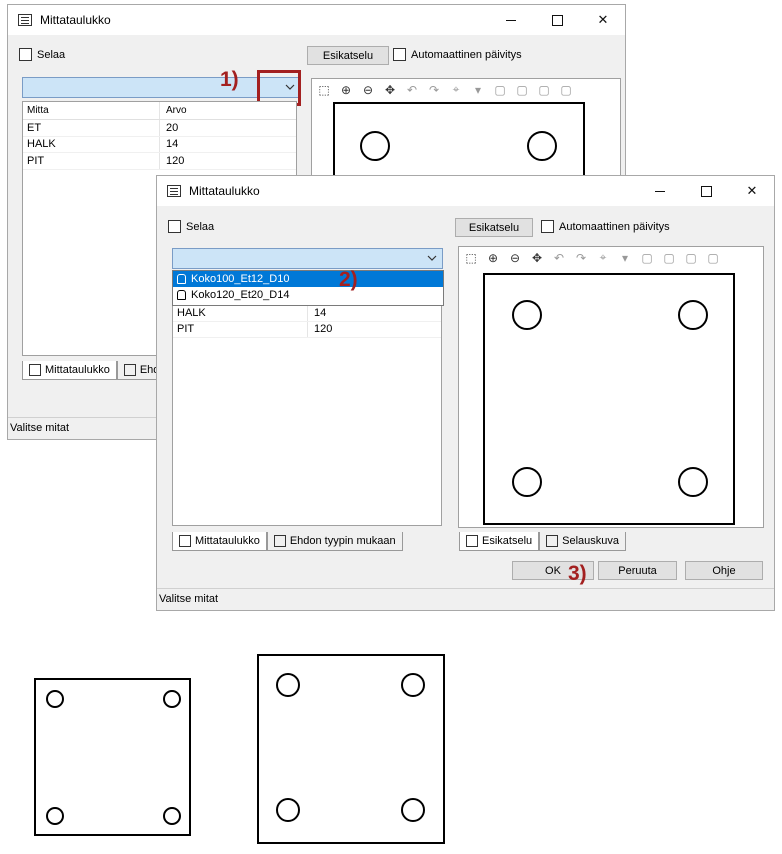 The width and height of the screenshot is (782, 854). What do you see at coordinates (229, 79) in the screenshot?
I see `annotation-1: 1)` at bounding box center [229, 79].